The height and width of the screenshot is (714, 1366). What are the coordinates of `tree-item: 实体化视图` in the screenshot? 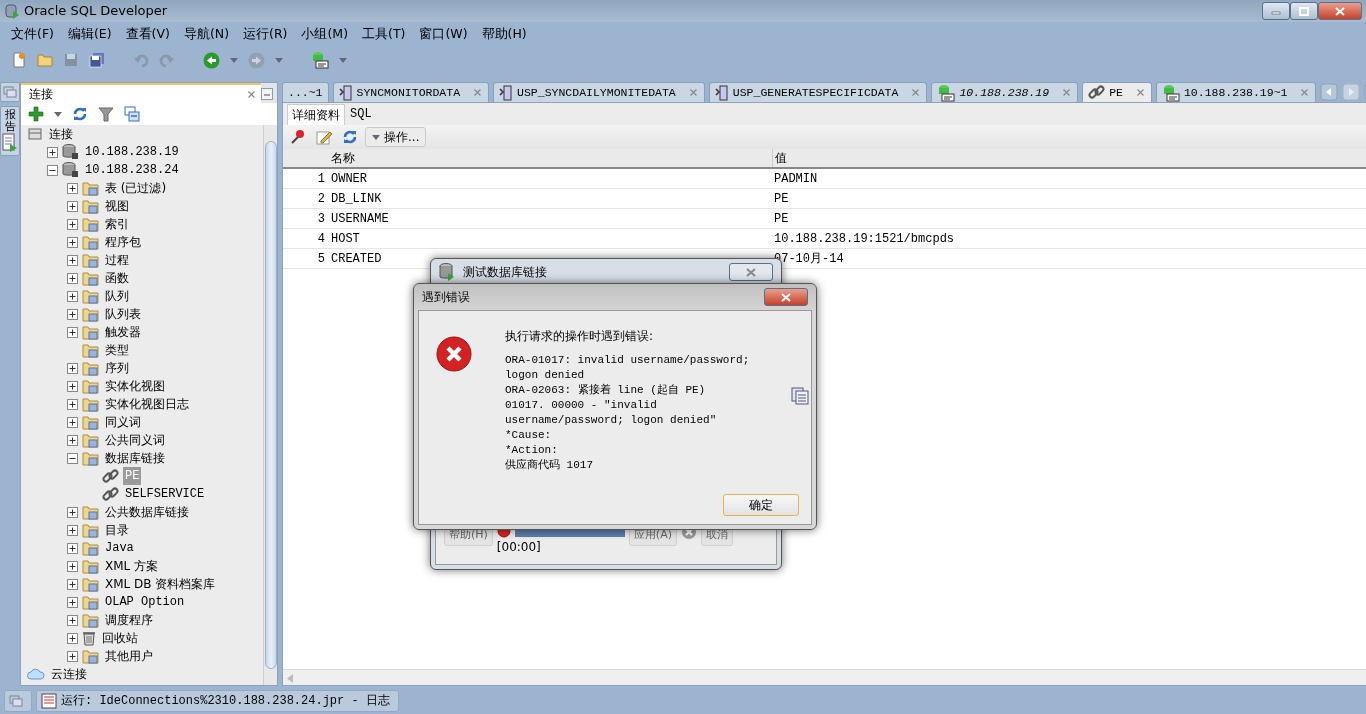 It's located at (135, 386).